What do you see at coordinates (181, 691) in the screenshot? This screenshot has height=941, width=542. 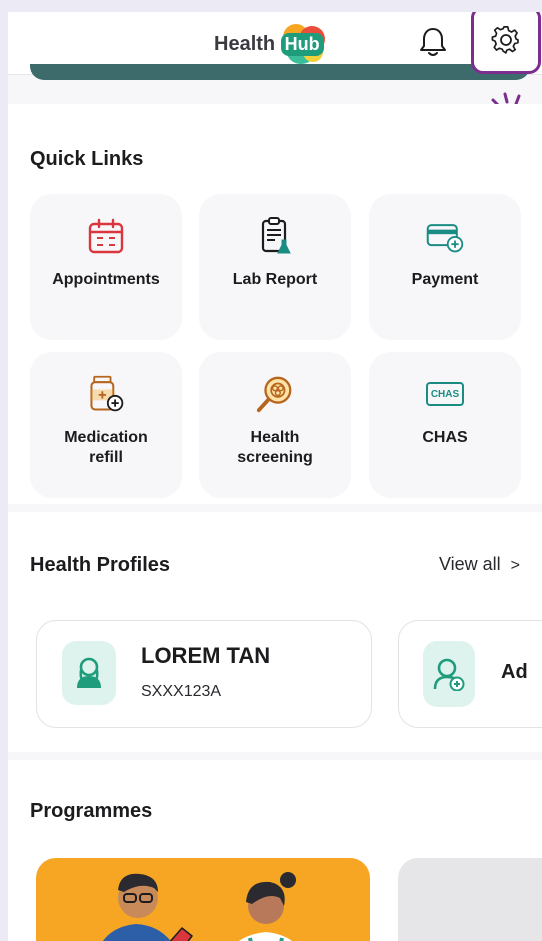 I see `profile-id: SXXX123A` at bounding box center [181, 691].